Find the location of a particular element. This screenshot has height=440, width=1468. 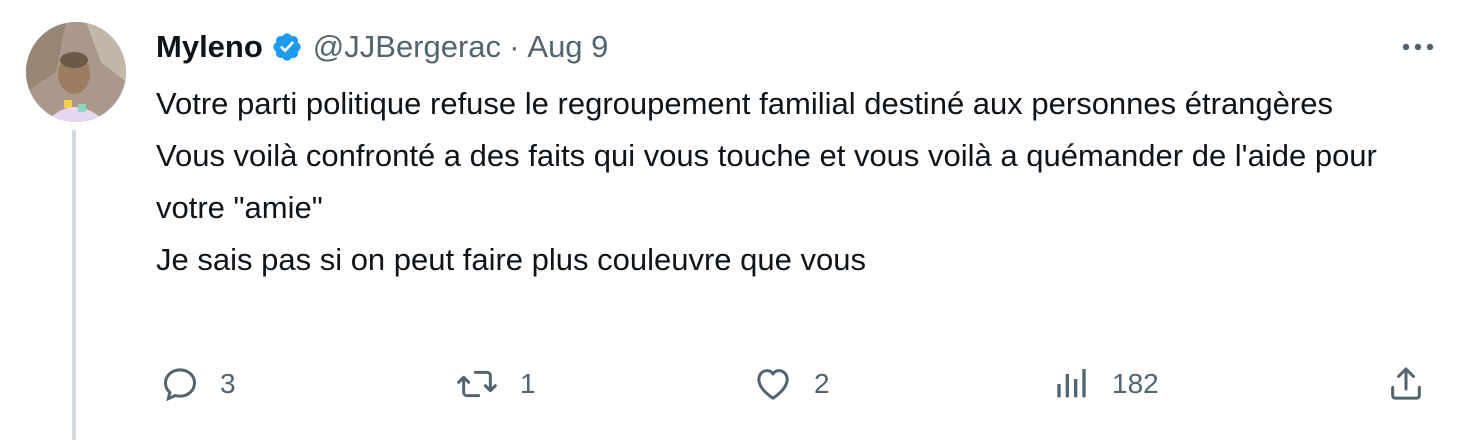

avatar-photo is located at coordinates (76, 72).